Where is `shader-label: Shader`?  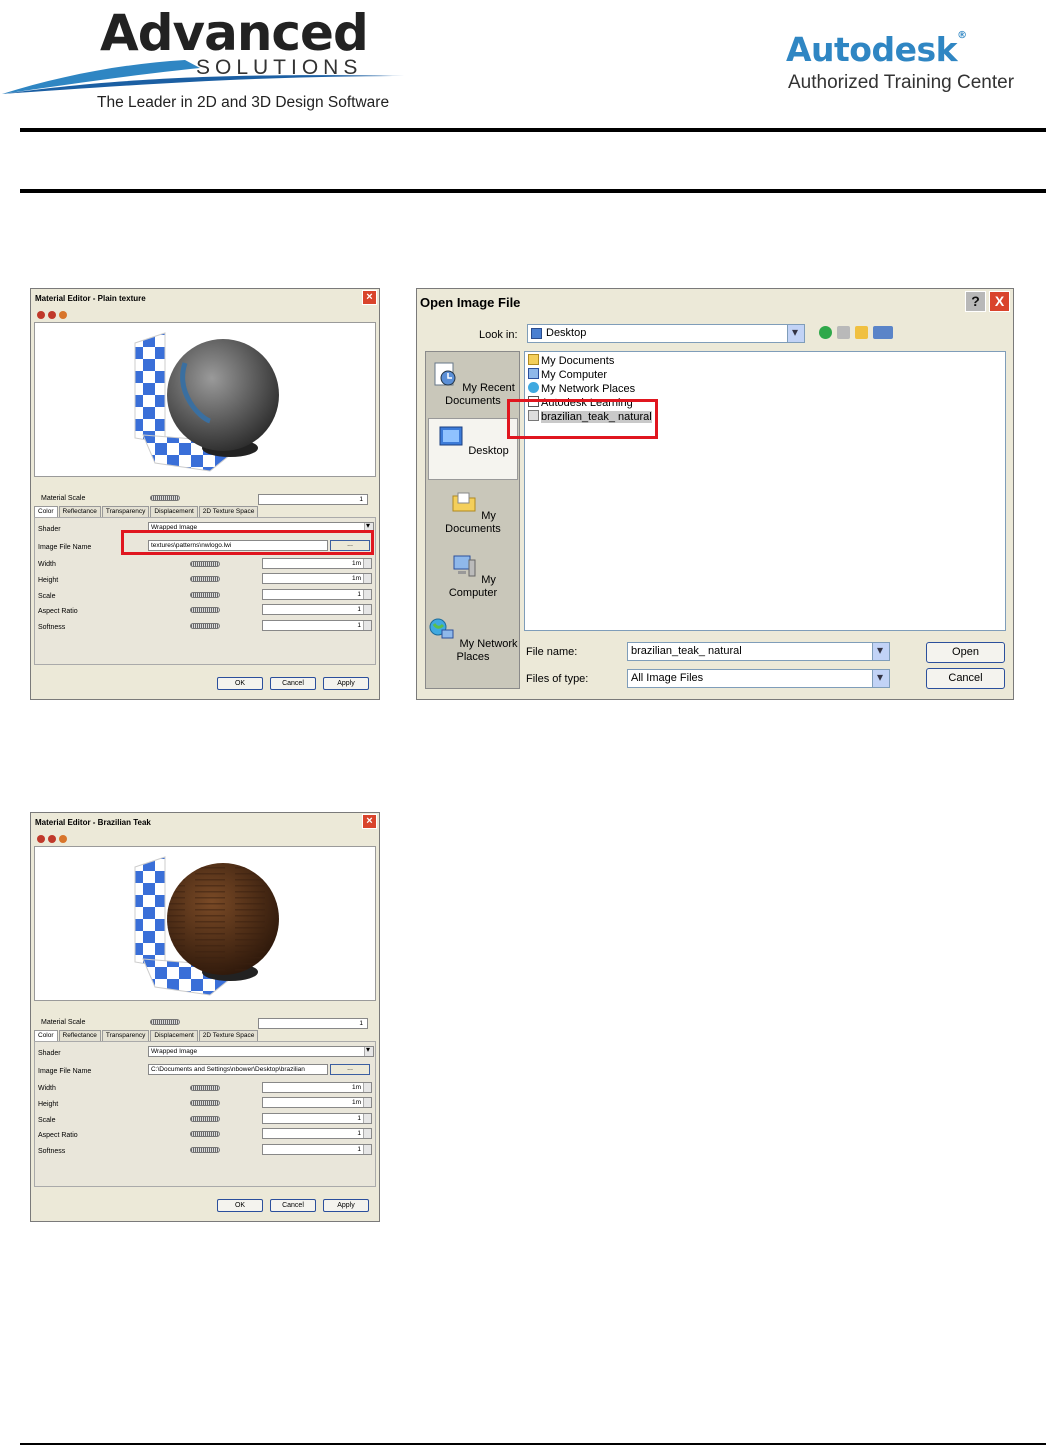
shader-label: Shader is located at coordinates (49, 529).